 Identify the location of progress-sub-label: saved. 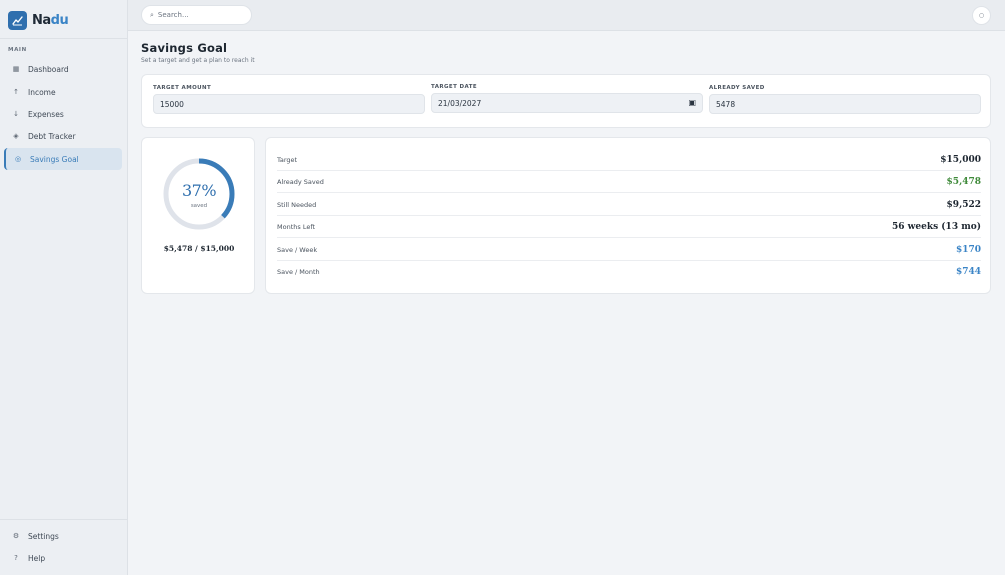
(199, 206).